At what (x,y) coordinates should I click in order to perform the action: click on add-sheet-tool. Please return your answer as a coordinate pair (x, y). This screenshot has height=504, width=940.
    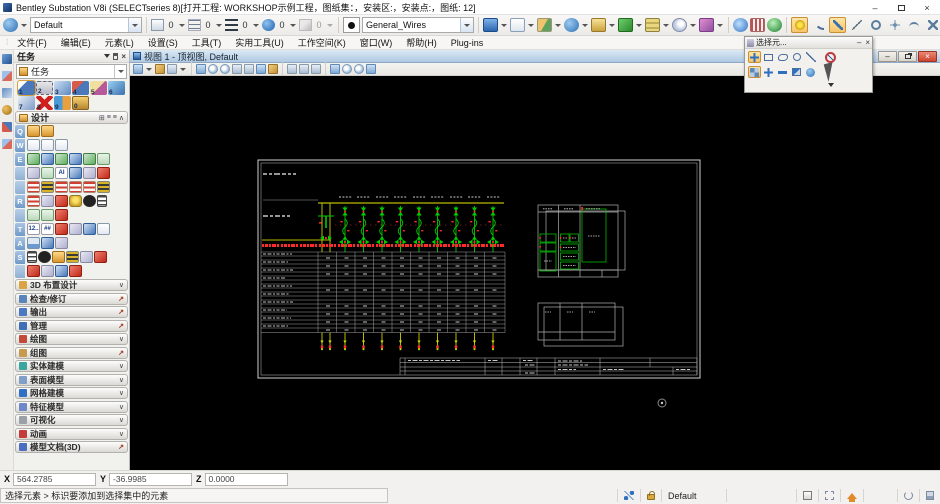
    Looking at the image, I should click on (89, 229).